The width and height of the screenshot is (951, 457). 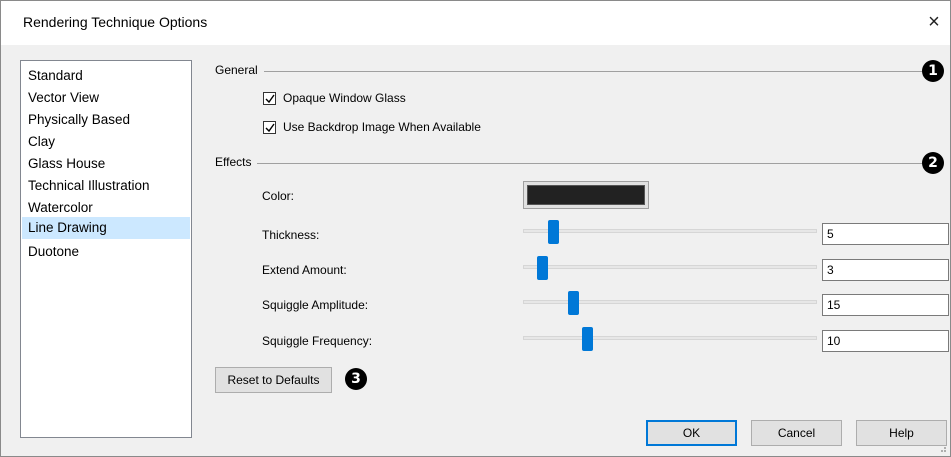 I want to click on close-icon: ×, so click(x=934, y=22).